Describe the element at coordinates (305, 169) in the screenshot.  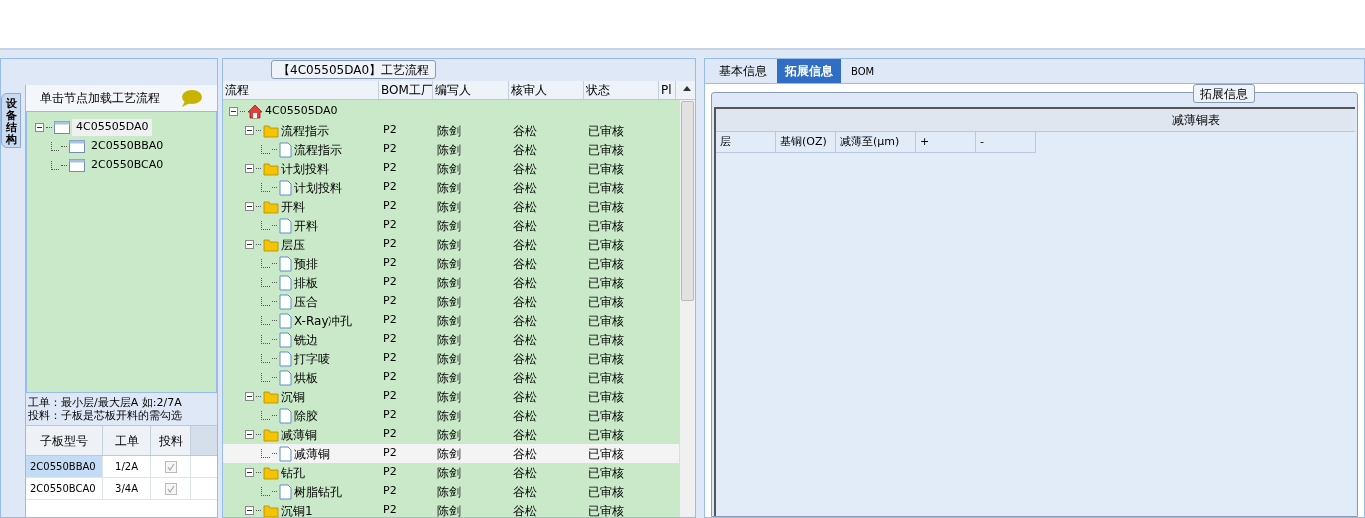
I see `process-name: 计划投料` at that location.